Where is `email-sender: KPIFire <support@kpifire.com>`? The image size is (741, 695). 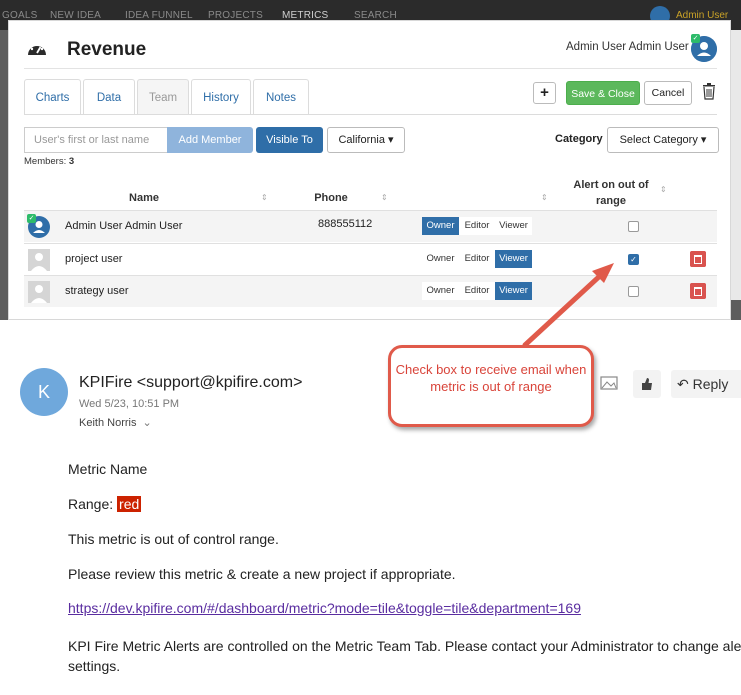
email-sender: KPIFire <support@kpifire.com> is located at coordinates (191, 382).